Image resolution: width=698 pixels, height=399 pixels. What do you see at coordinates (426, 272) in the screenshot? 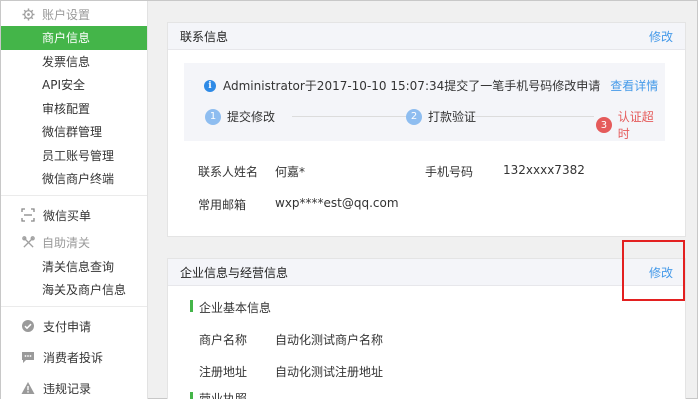
I see `enterprise-info-header: 企业信息与经营信息 修改` at bounding box center [426, 272].